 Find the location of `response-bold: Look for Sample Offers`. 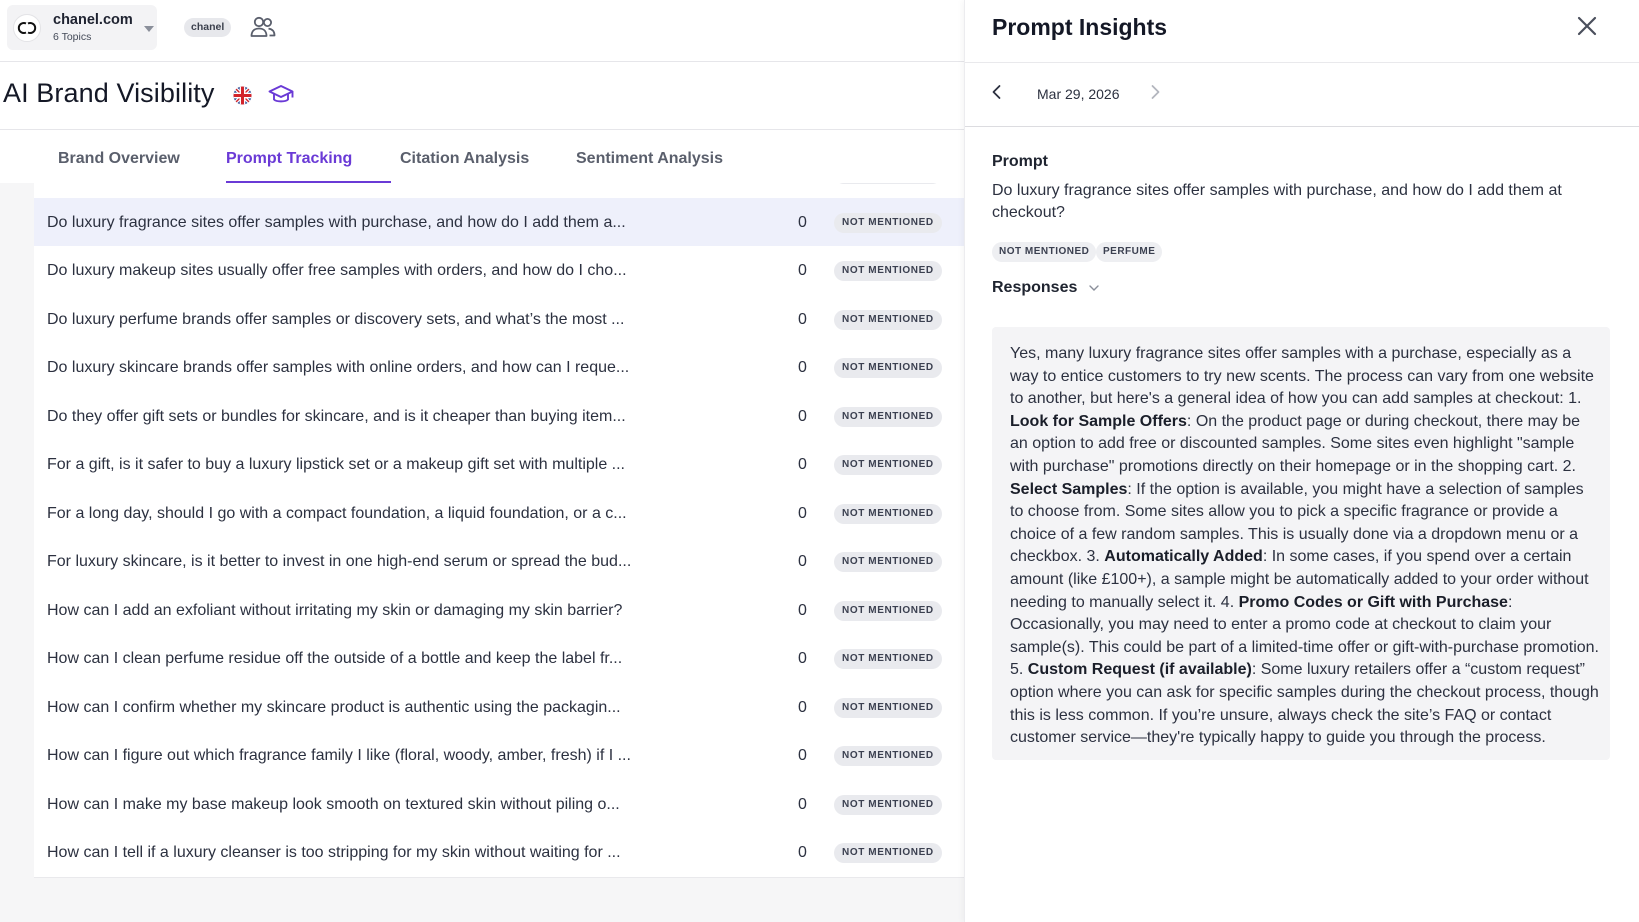

response-bold: Look for Sample Offers is located at coordinates (1098, 421).